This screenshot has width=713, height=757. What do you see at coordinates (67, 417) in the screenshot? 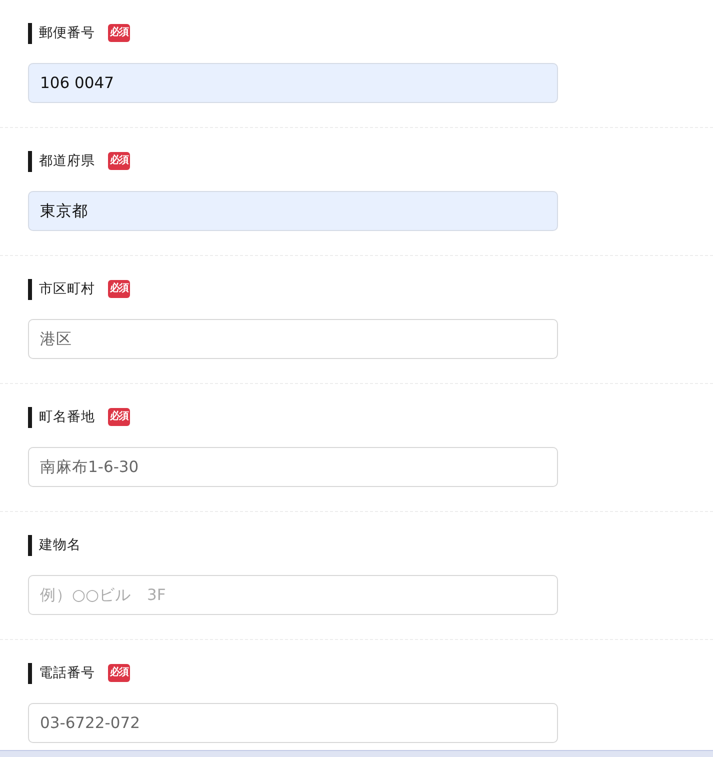
I see `field-label: 町名番地` at bounding box center [67, 417].